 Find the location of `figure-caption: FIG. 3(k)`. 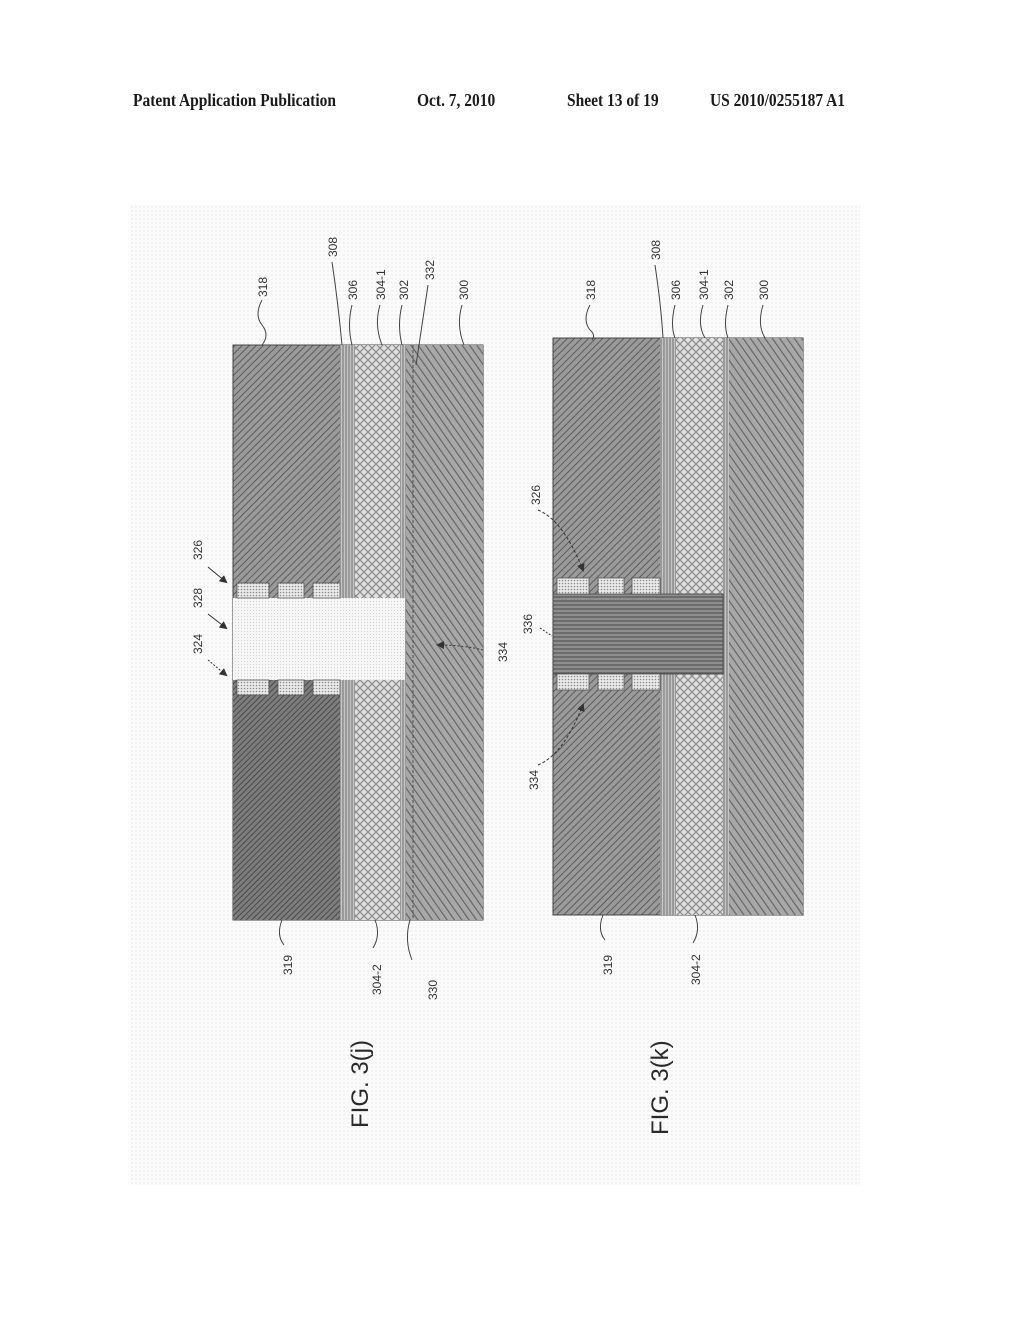

figure-caption: FIG. 3(k) is located at coordinates (660, 1087).